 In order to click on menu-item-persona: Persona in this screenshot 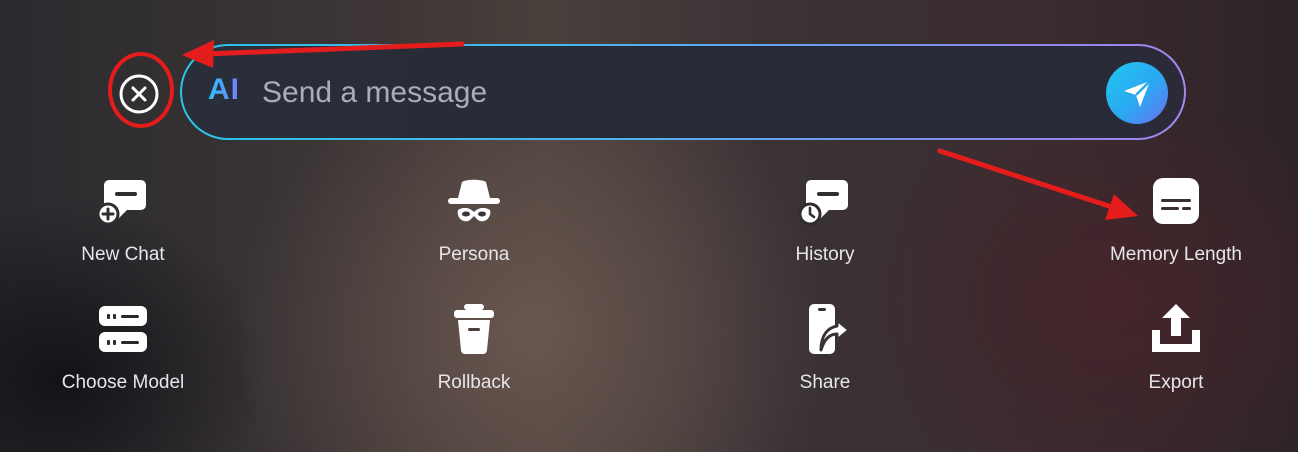, I will do `click(474, 220)`.